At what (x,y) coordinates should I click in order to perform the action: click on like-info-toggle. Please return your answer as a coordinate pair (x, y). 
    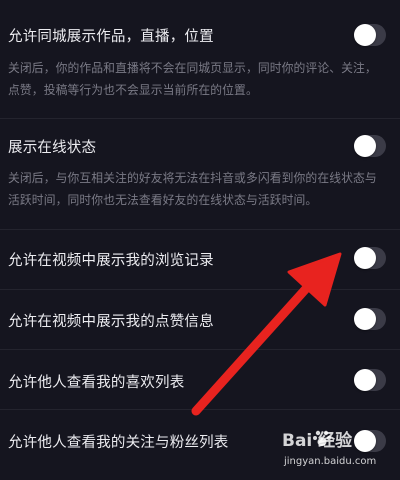
    Looking at the image, I should click on (370, 319).